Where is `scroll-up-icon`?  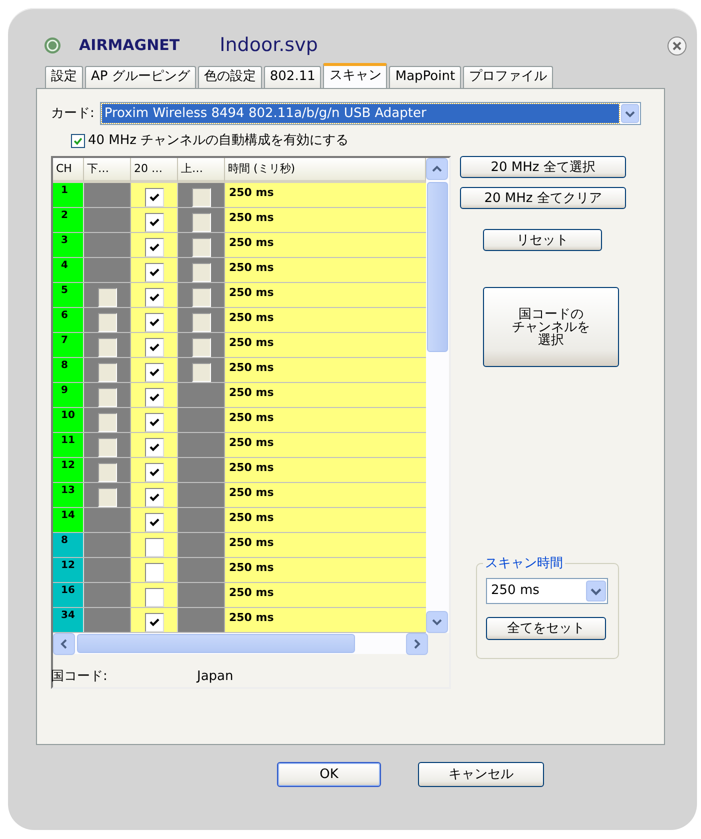 scroll-up-icon is located at coordinates (437, 169).